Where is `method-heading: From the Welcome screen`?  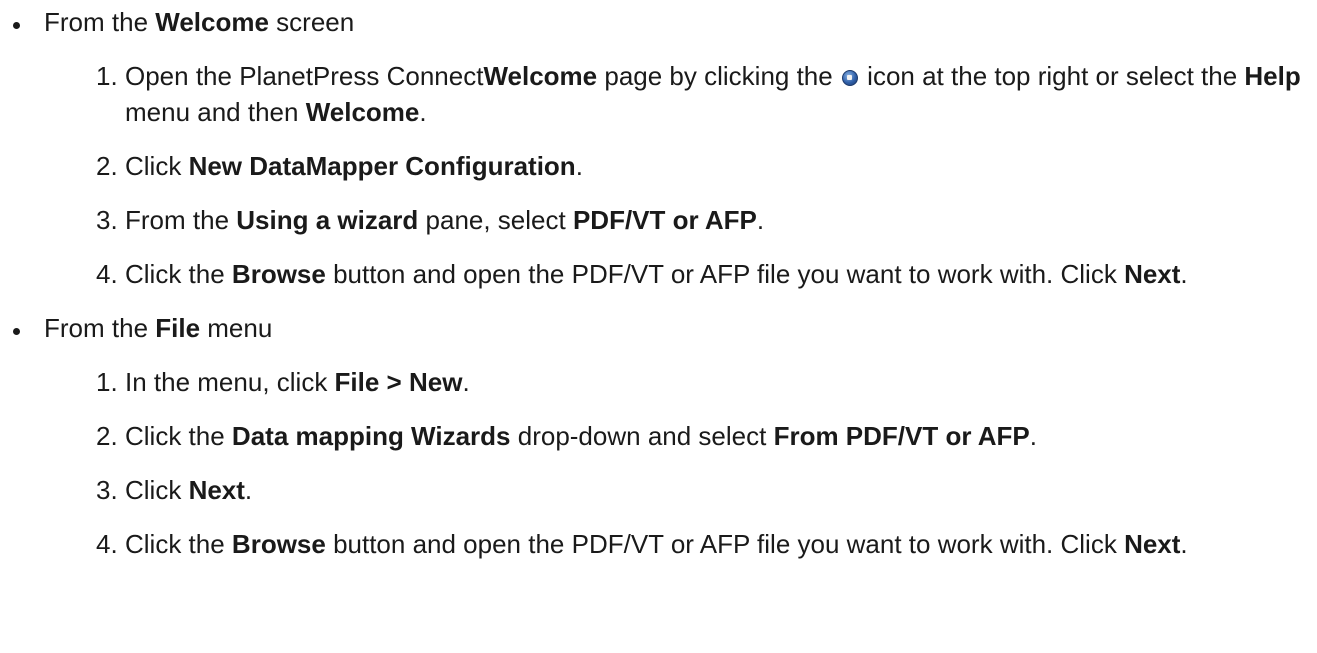 method-heading: From the Welcome screen is located at coordinates (199, 22).